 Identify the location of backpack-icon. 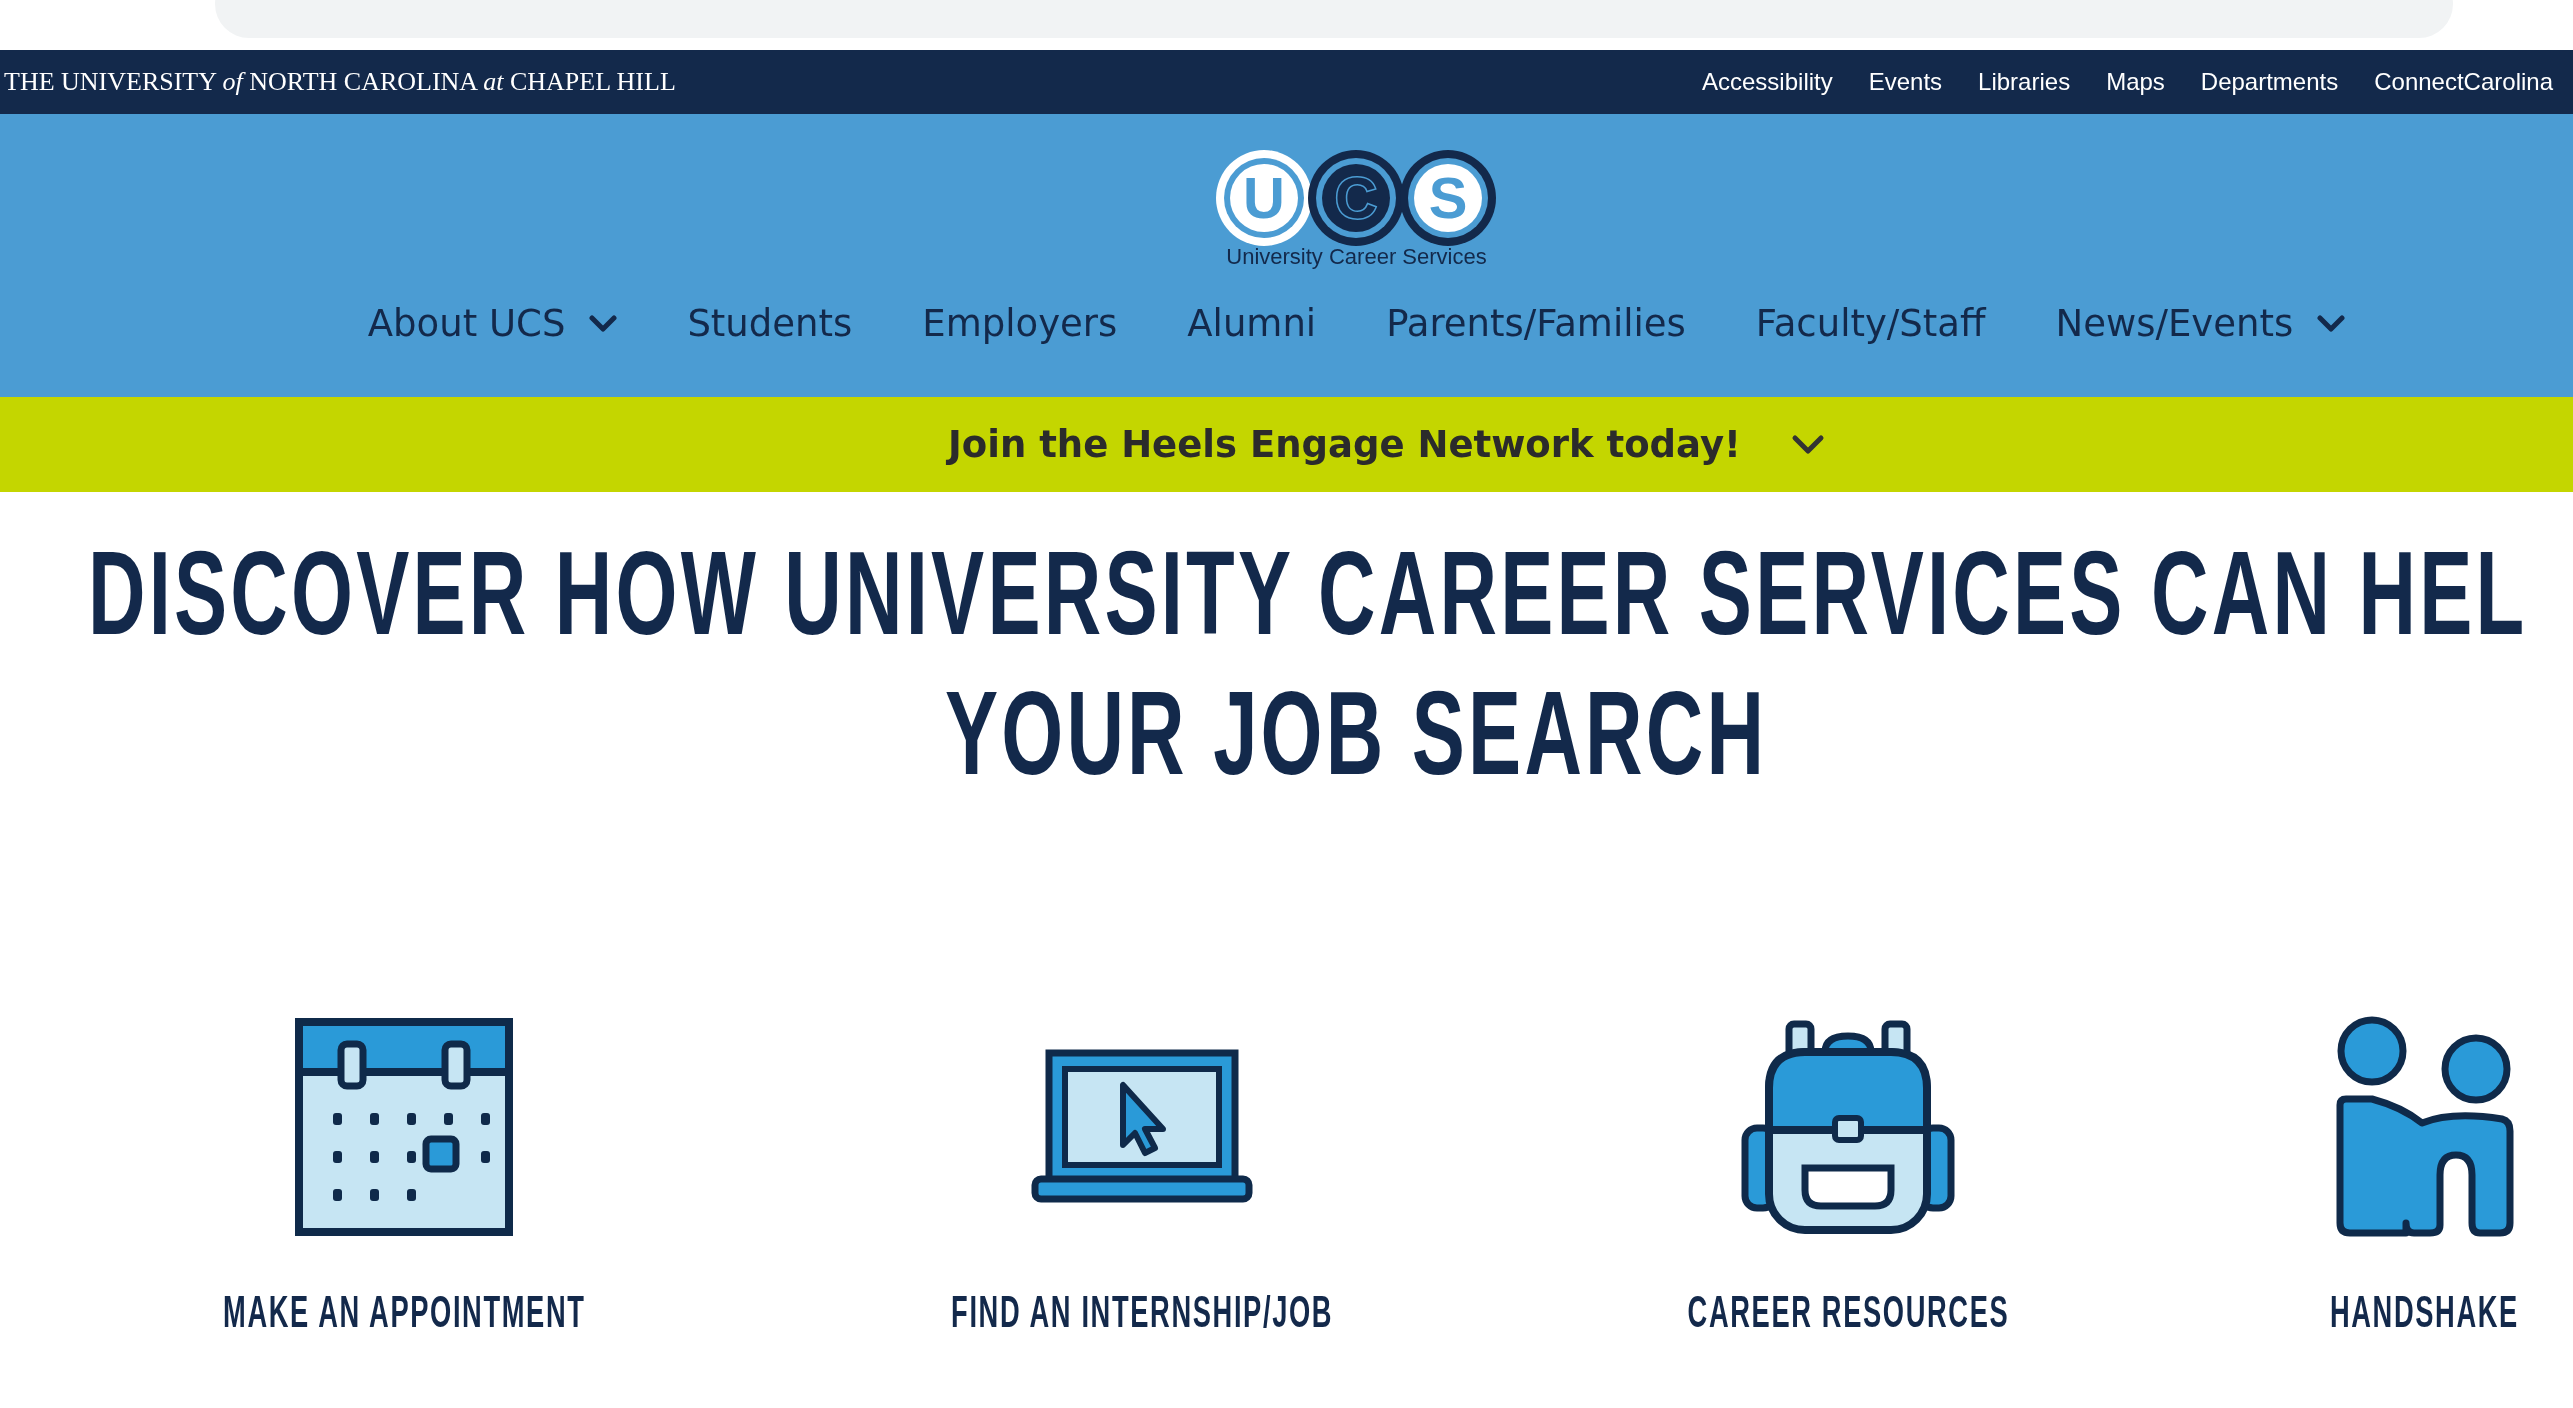
(1848, 1127).